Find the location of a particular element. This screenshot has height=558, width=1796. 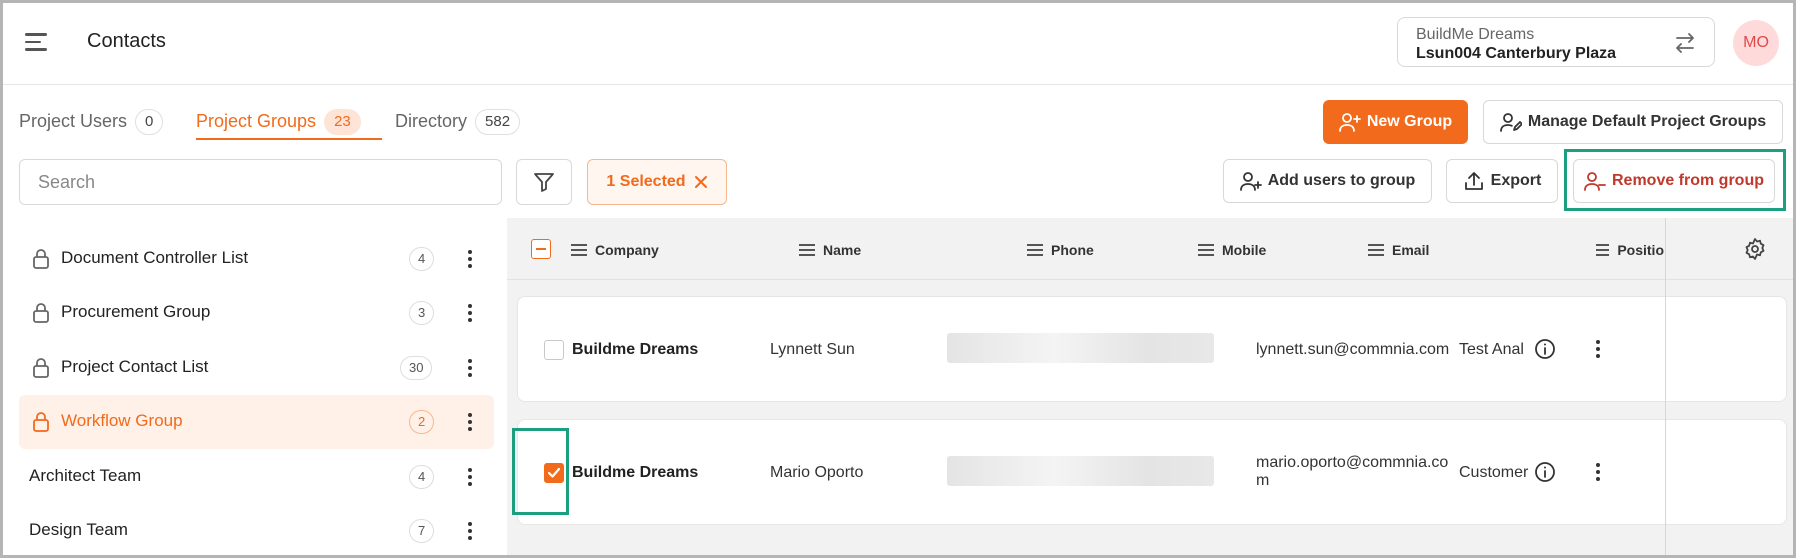

checkmark-icon is located at coordinates (554, 472).